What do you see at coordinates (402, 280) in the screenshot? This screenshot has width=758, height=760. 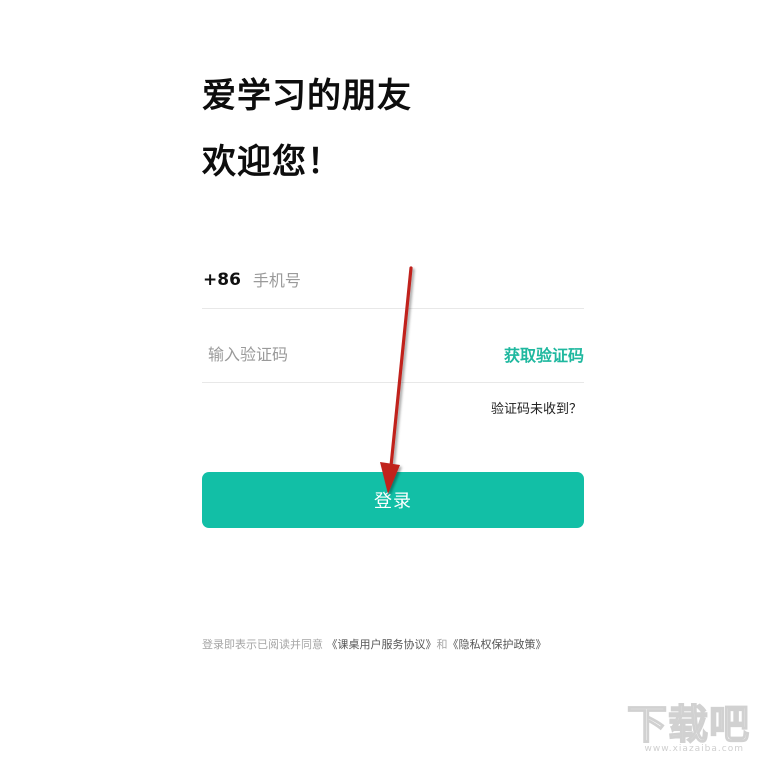 I see `phone-input` at bounding box center [402, 280].